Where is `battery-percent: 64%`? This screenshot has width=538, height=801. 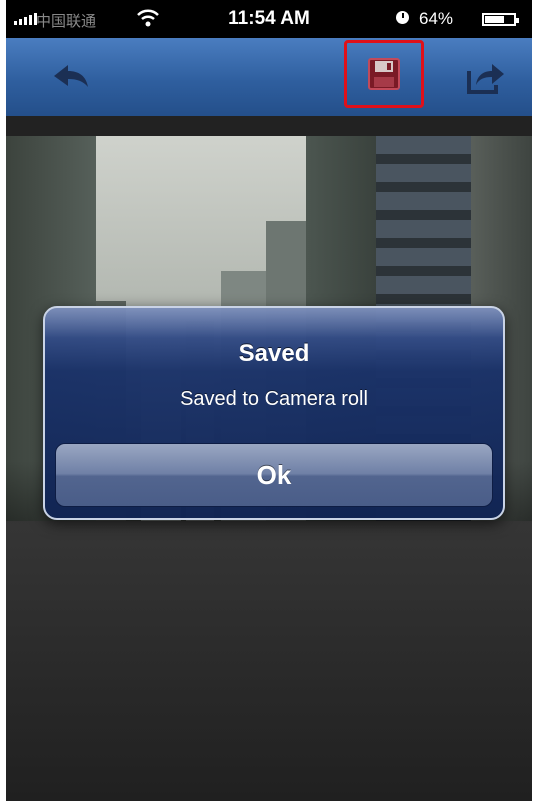 battery-percent: 64% is located at coordinates (436, 18).